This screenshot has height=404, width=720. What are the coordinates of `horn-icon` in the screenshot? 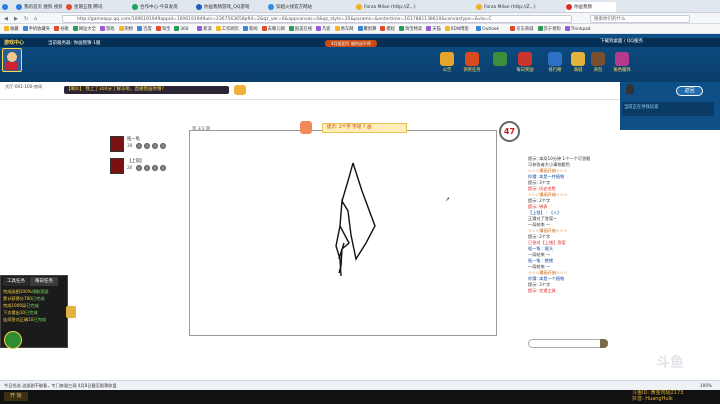 It's located at (240, 90).